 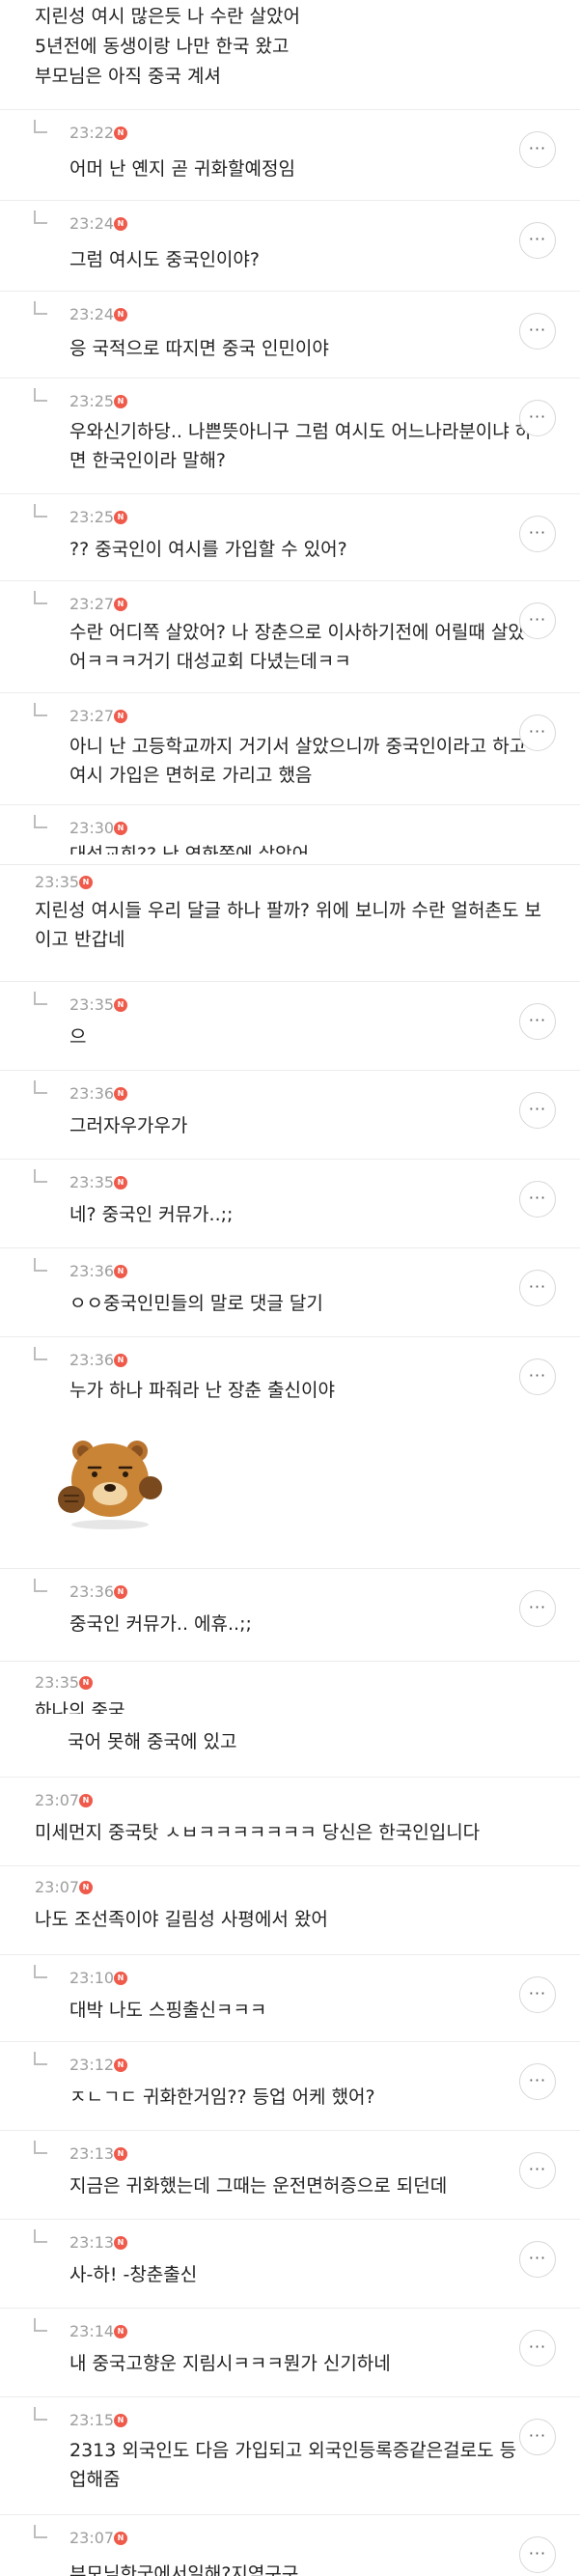 I want to click on comment-time: 23:22, so click(x=92, y=133).